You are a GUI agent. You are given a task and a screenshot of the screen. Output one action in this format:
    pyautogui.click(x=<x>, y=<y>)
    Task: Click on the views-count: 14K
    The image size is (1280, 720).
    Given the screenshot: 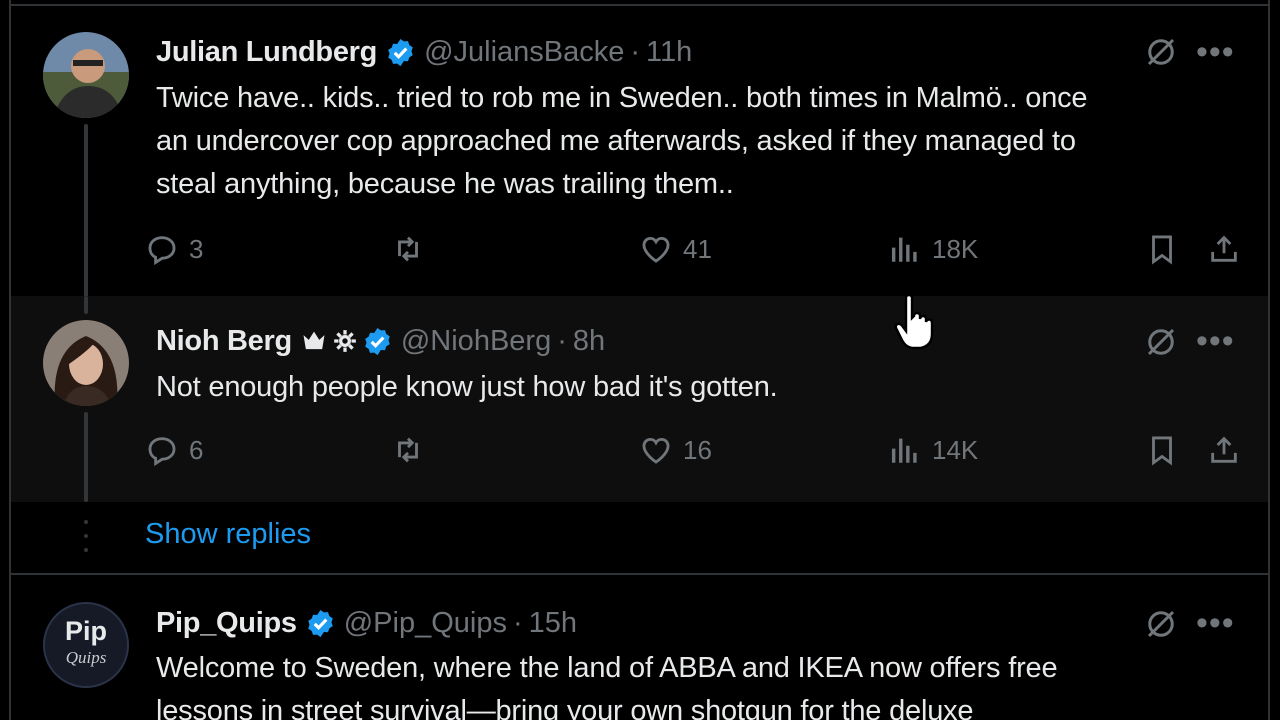 What is the action you would take?
    pyautogui.click(x=955, y=449)
    